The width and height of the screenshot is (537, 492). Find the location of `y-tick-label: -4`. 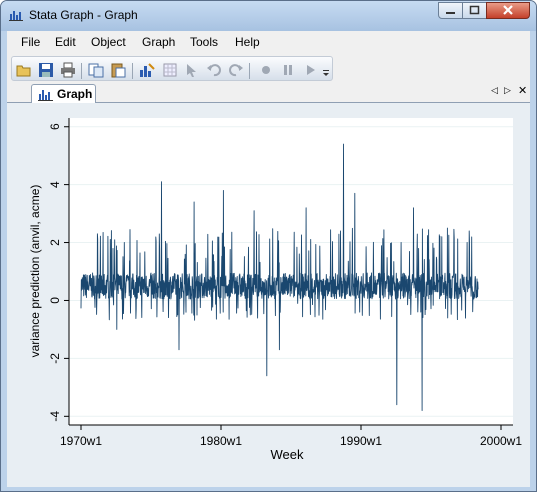

y-tick-label: -4 is located at coordinates (55, 416).